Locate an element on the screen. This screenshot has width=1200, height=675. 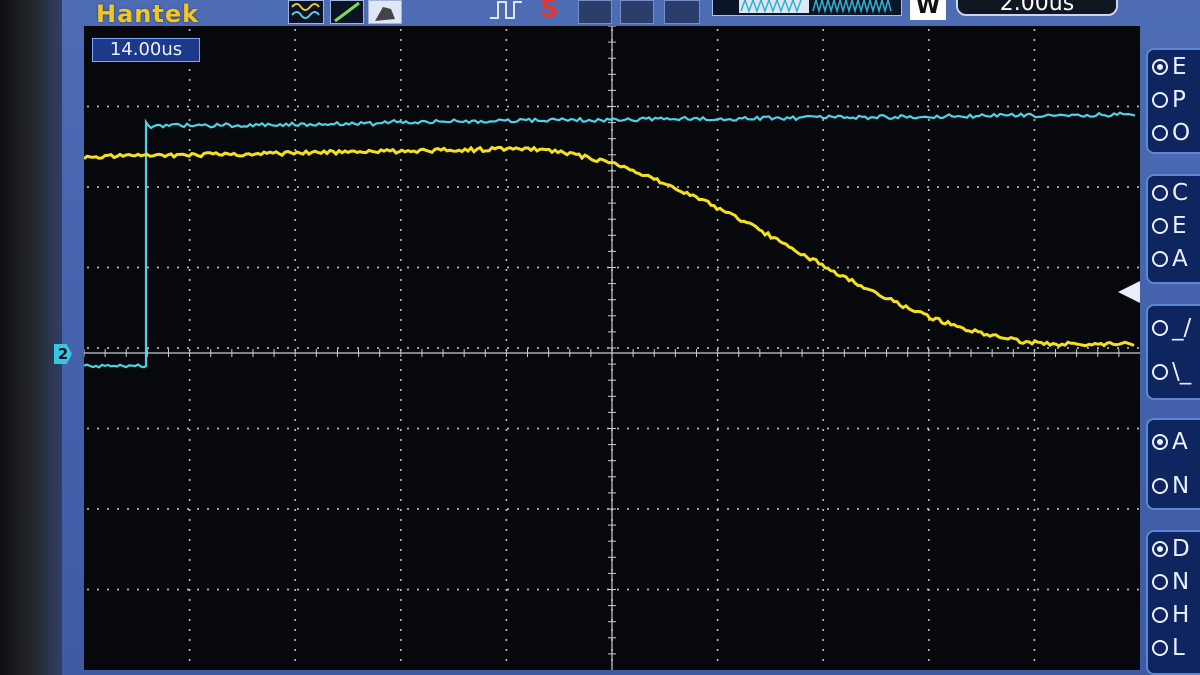
math-icon is located at coordinates (637, 12).